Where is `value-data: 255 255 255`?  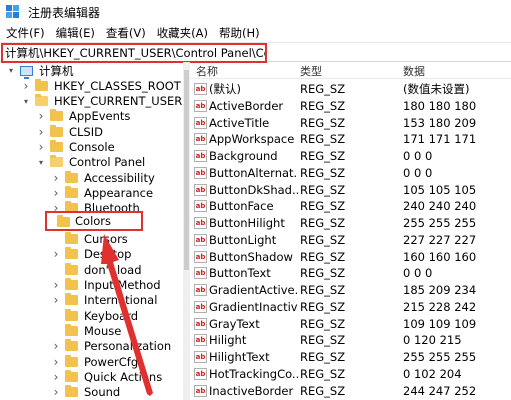 value-data: 255 255 255 is located at coordinates (440, 223).